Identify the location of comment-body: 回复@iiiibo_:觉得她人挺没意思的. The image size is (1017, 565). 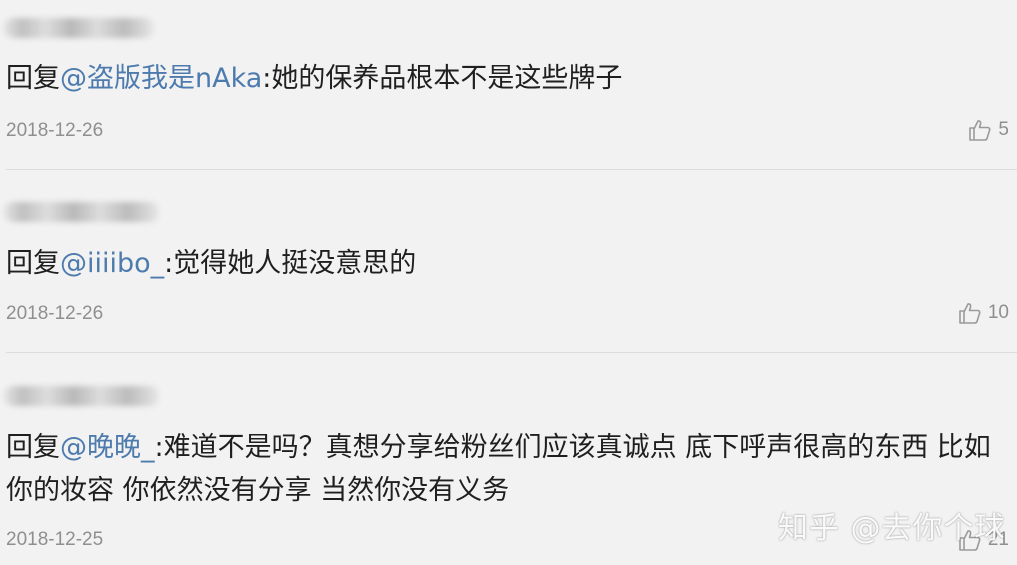
(506, 263).